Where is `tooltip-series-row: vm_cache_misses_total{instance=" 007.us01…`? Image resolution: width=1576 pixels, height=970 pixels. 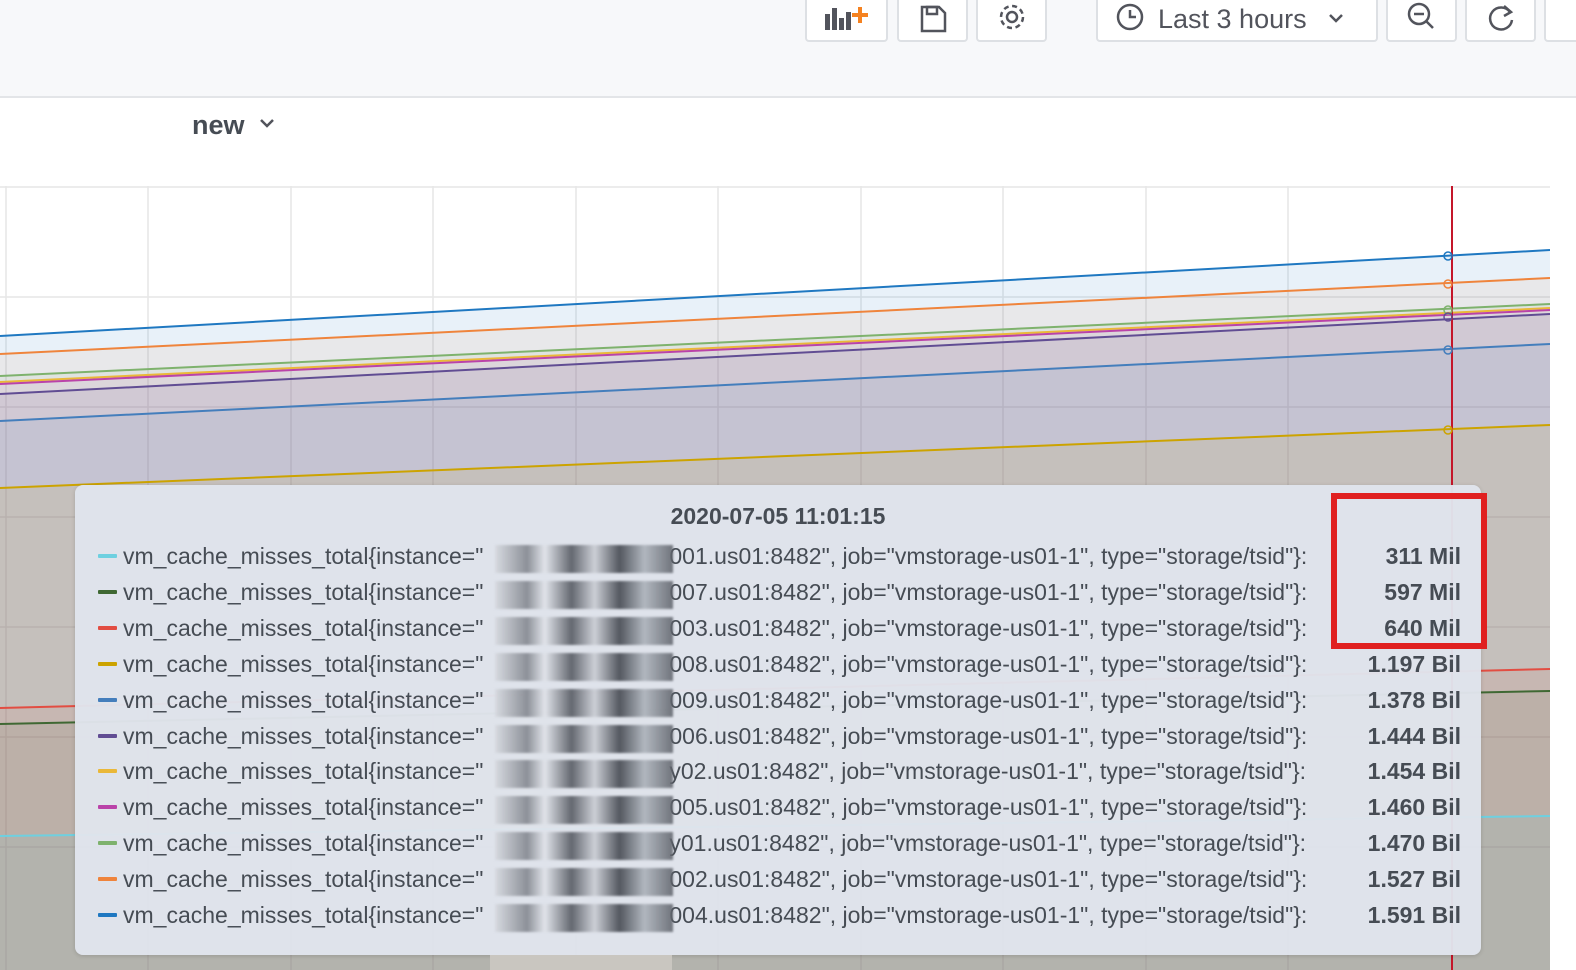
tooltip-series-row: vm_cache_misses_total{instance=" 007.us01… is located at coordinates (778, 595).